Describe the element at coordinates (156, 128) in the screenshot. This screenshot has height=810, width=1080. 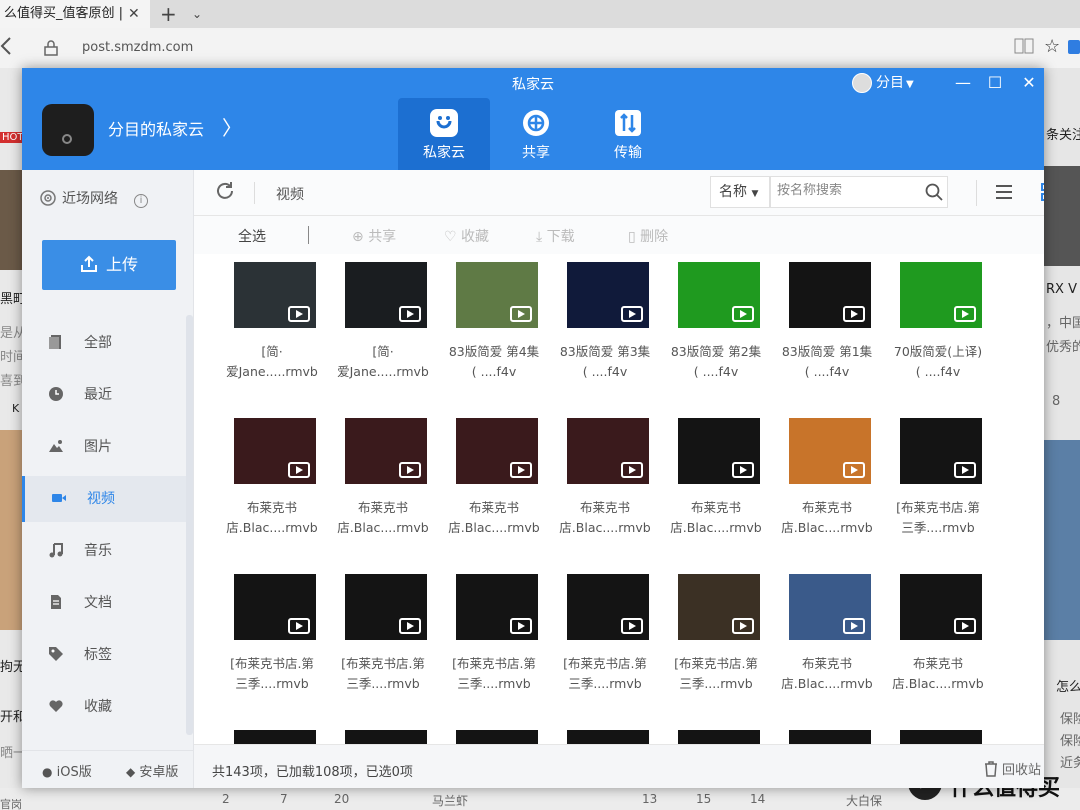
I see `cloud-name: 分目的私家云` at that location.